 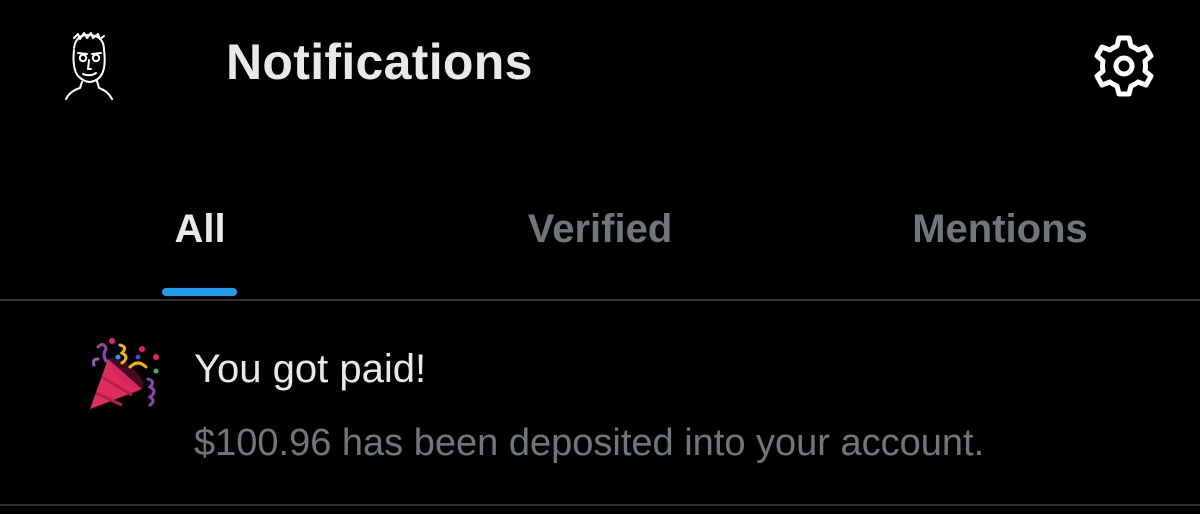 What do you see at coordinates (310, 369) in the screenshot?
I see `notification-title: You got paid!` at bounding box center [310, 369].